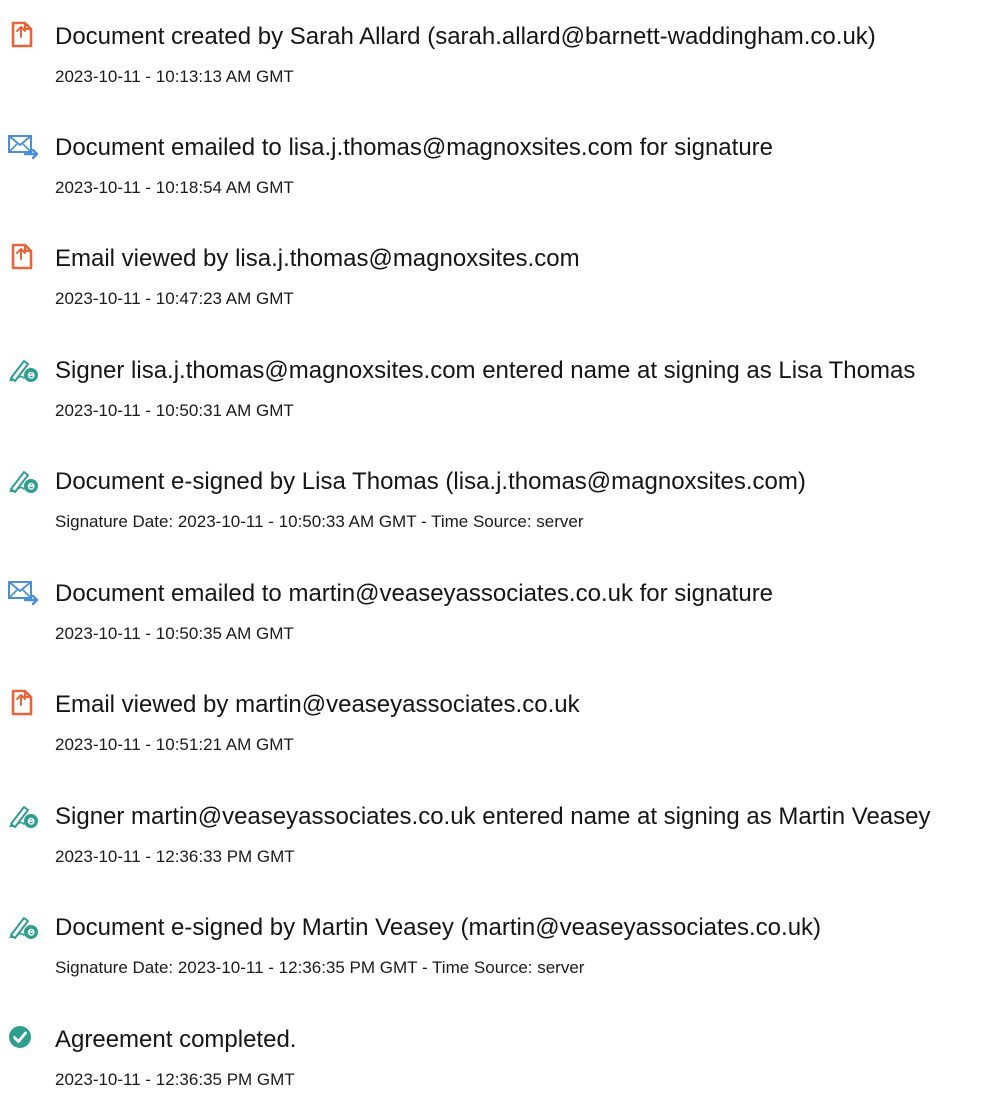 The height and width of the screenshot is (1111, 1006). I want to click on document-created-icon, so click(23, 35).